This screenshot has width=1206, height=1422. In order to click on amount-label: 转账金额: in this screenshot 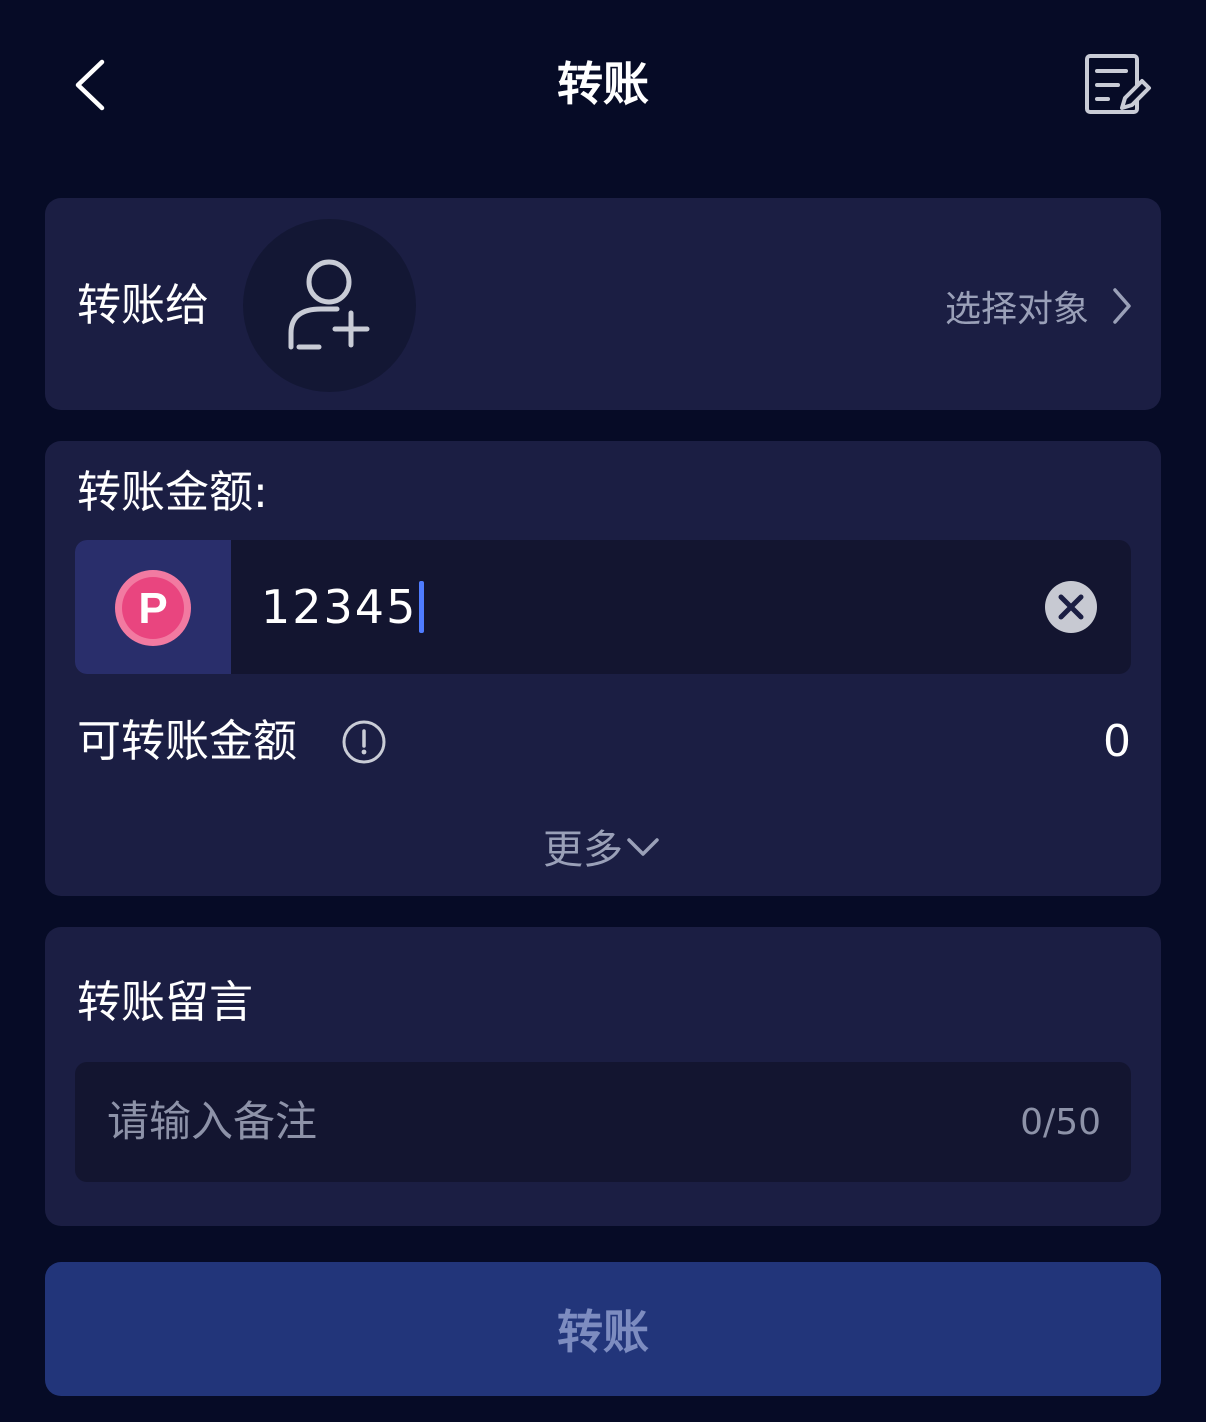, I will do `click(172, 492)`.